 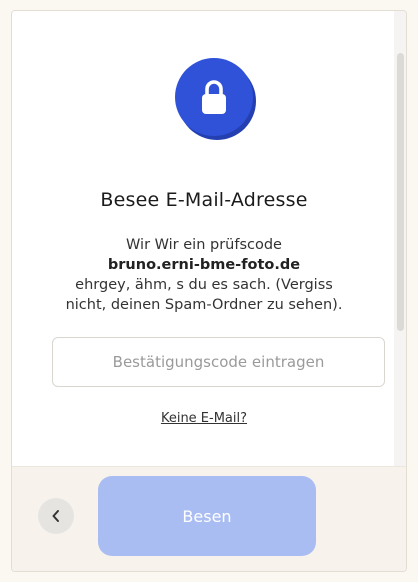 I want to click on lock-icon, so click(x=214, y=97).